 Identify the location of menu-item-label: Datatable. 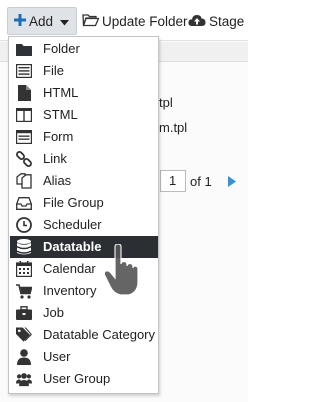
(72, 246).